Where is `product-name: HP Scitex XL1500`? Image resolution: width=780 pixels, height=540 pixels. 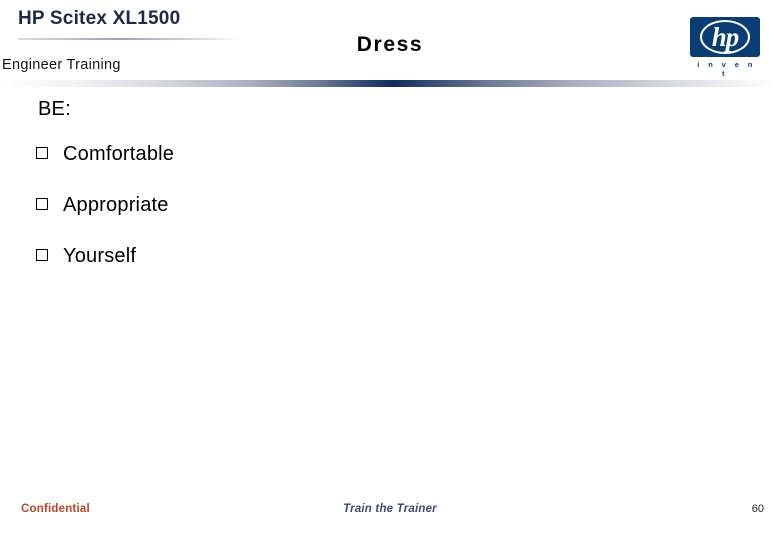 product-name: HP Scitex XL1500 is located at coordinates (99, 18).